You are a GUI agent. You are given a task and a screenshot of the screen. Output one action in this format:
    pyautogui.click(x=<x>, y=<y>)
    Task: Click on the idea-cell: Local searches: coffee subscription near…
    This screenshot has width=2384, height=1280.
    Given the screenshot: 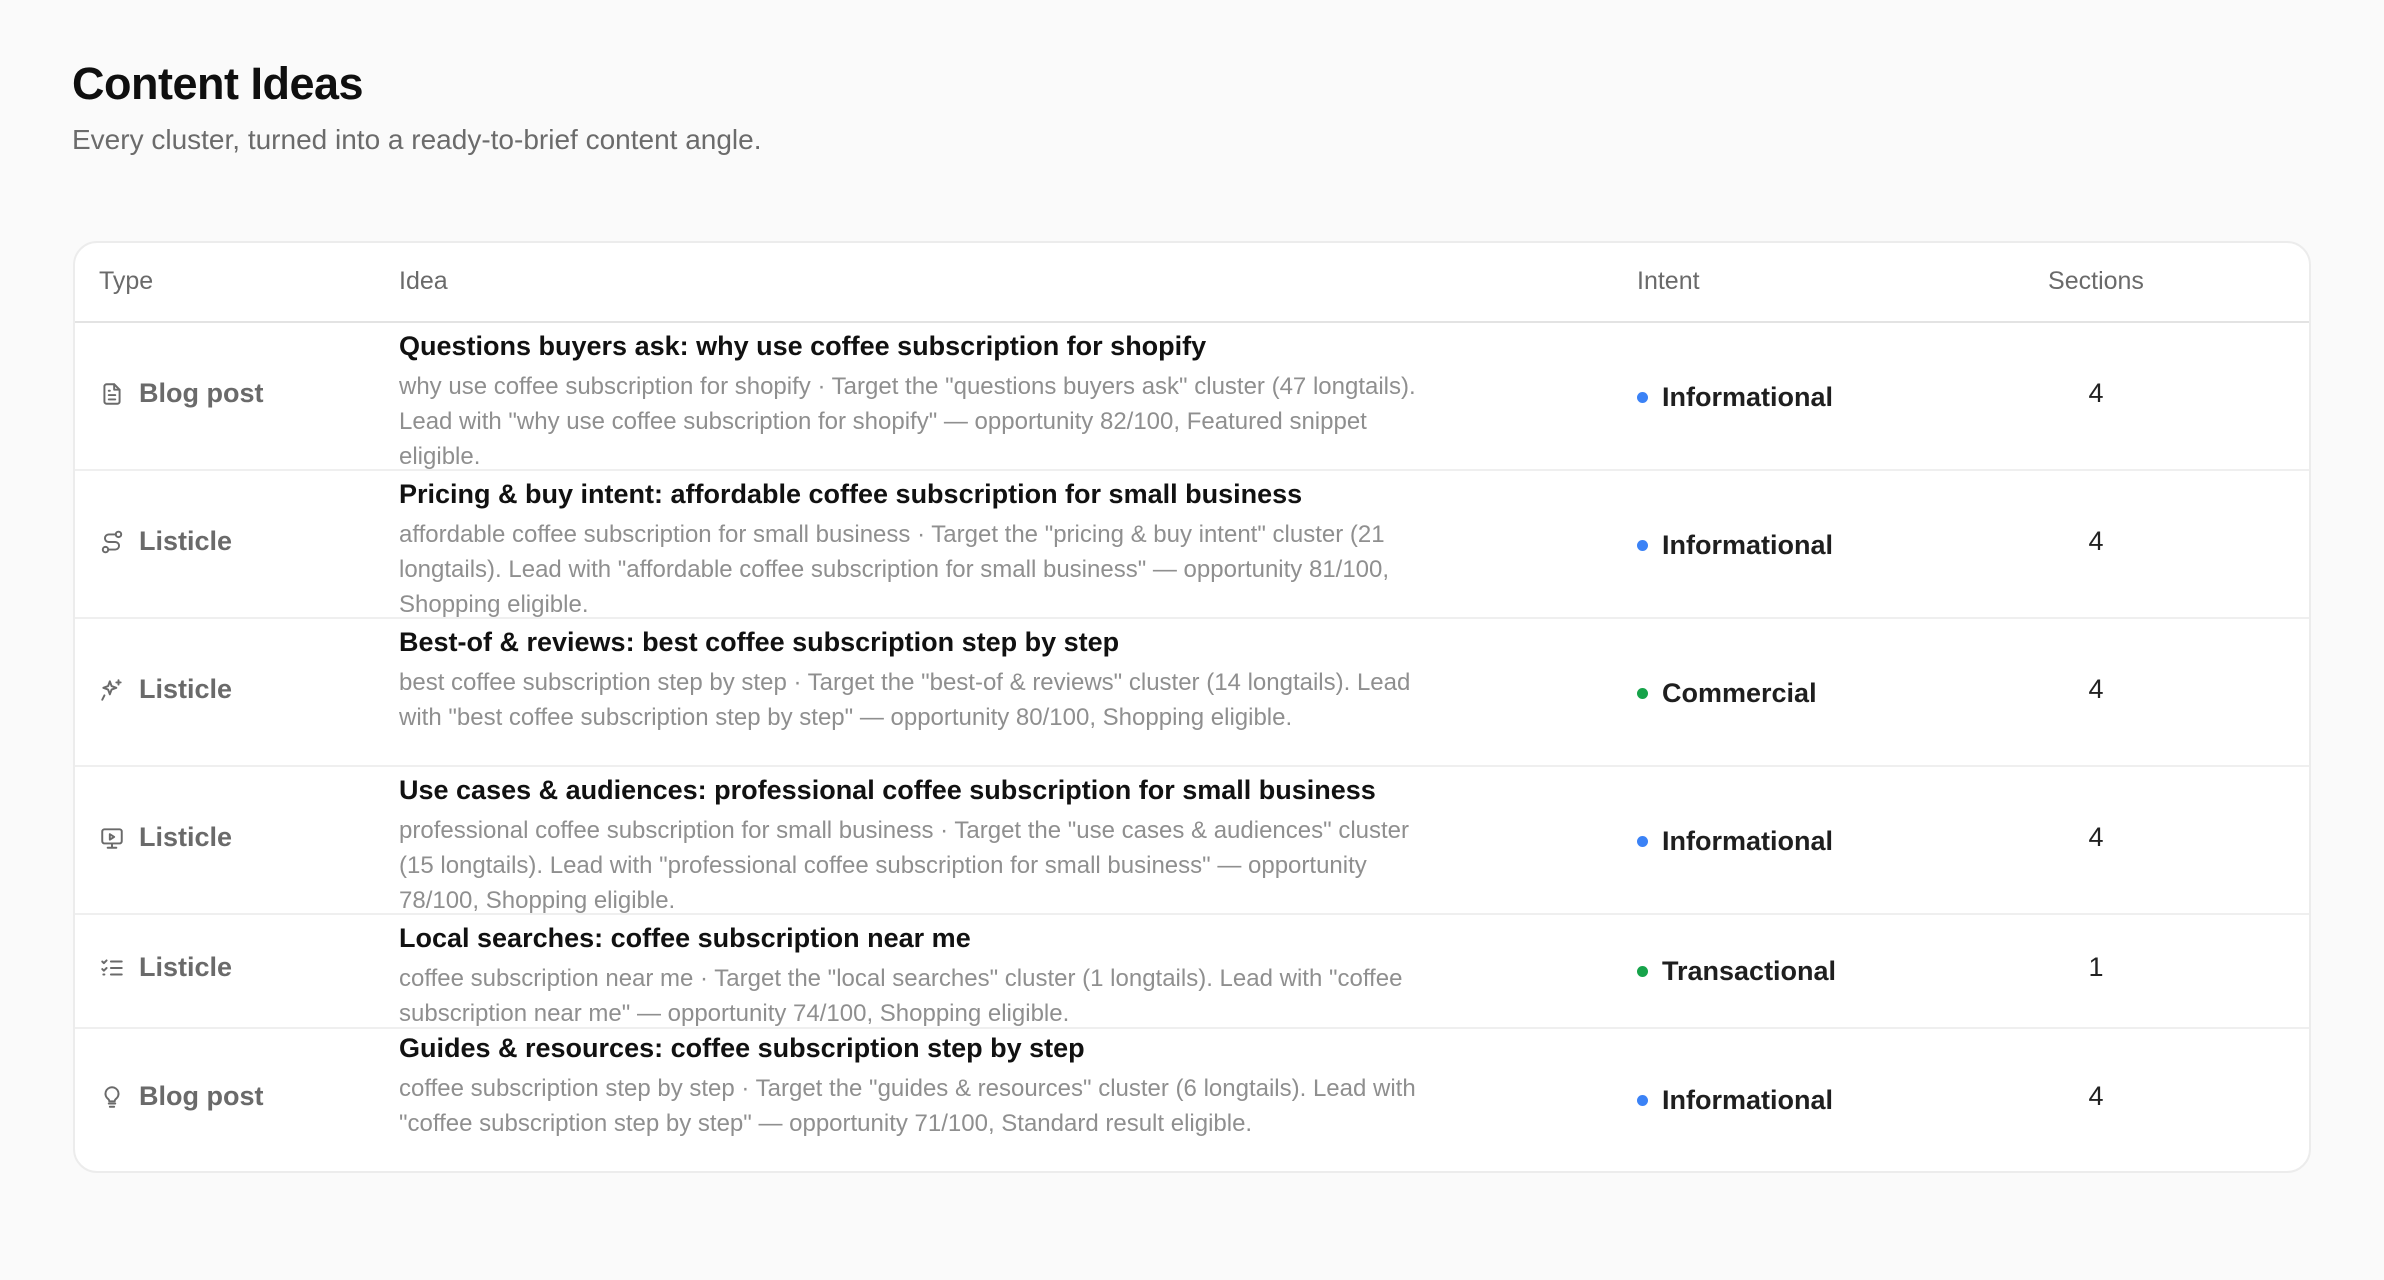 What is the action you would take?
    pyautogui.click(x=919, y=976)
    